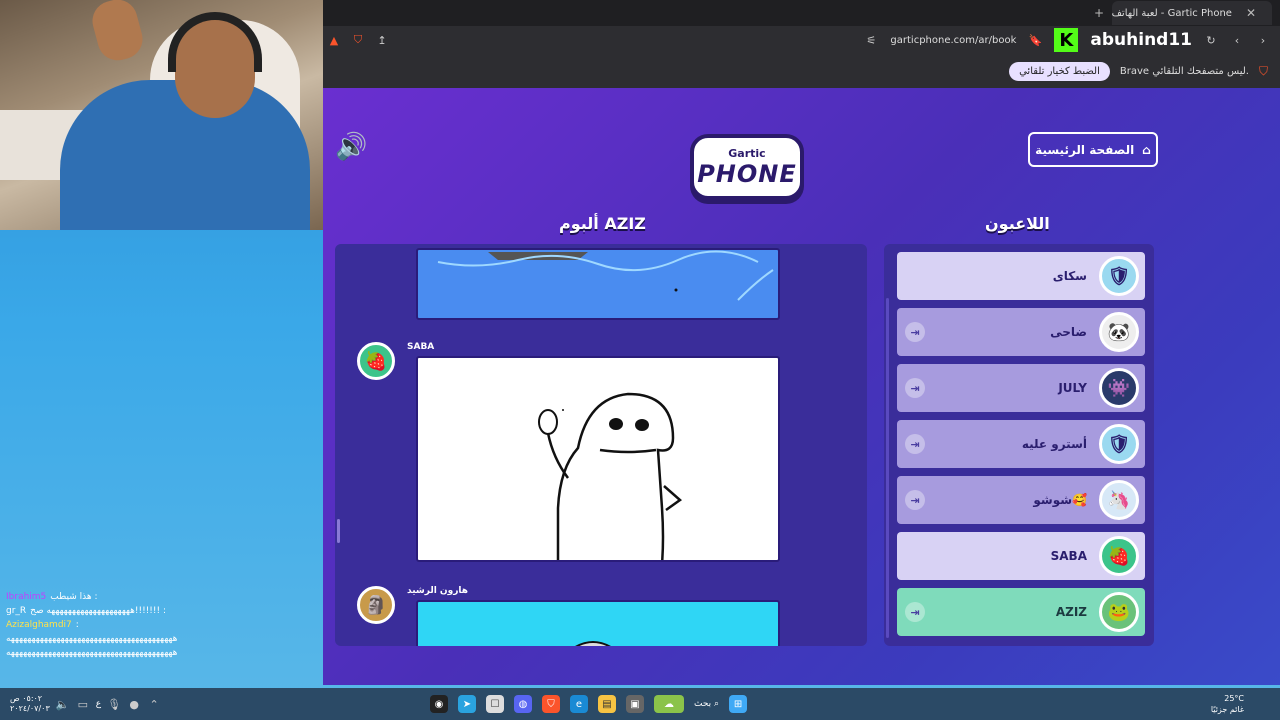  I want to click on player-row: ⇥ أسترو عليه 🛡, so click(1021, 444).